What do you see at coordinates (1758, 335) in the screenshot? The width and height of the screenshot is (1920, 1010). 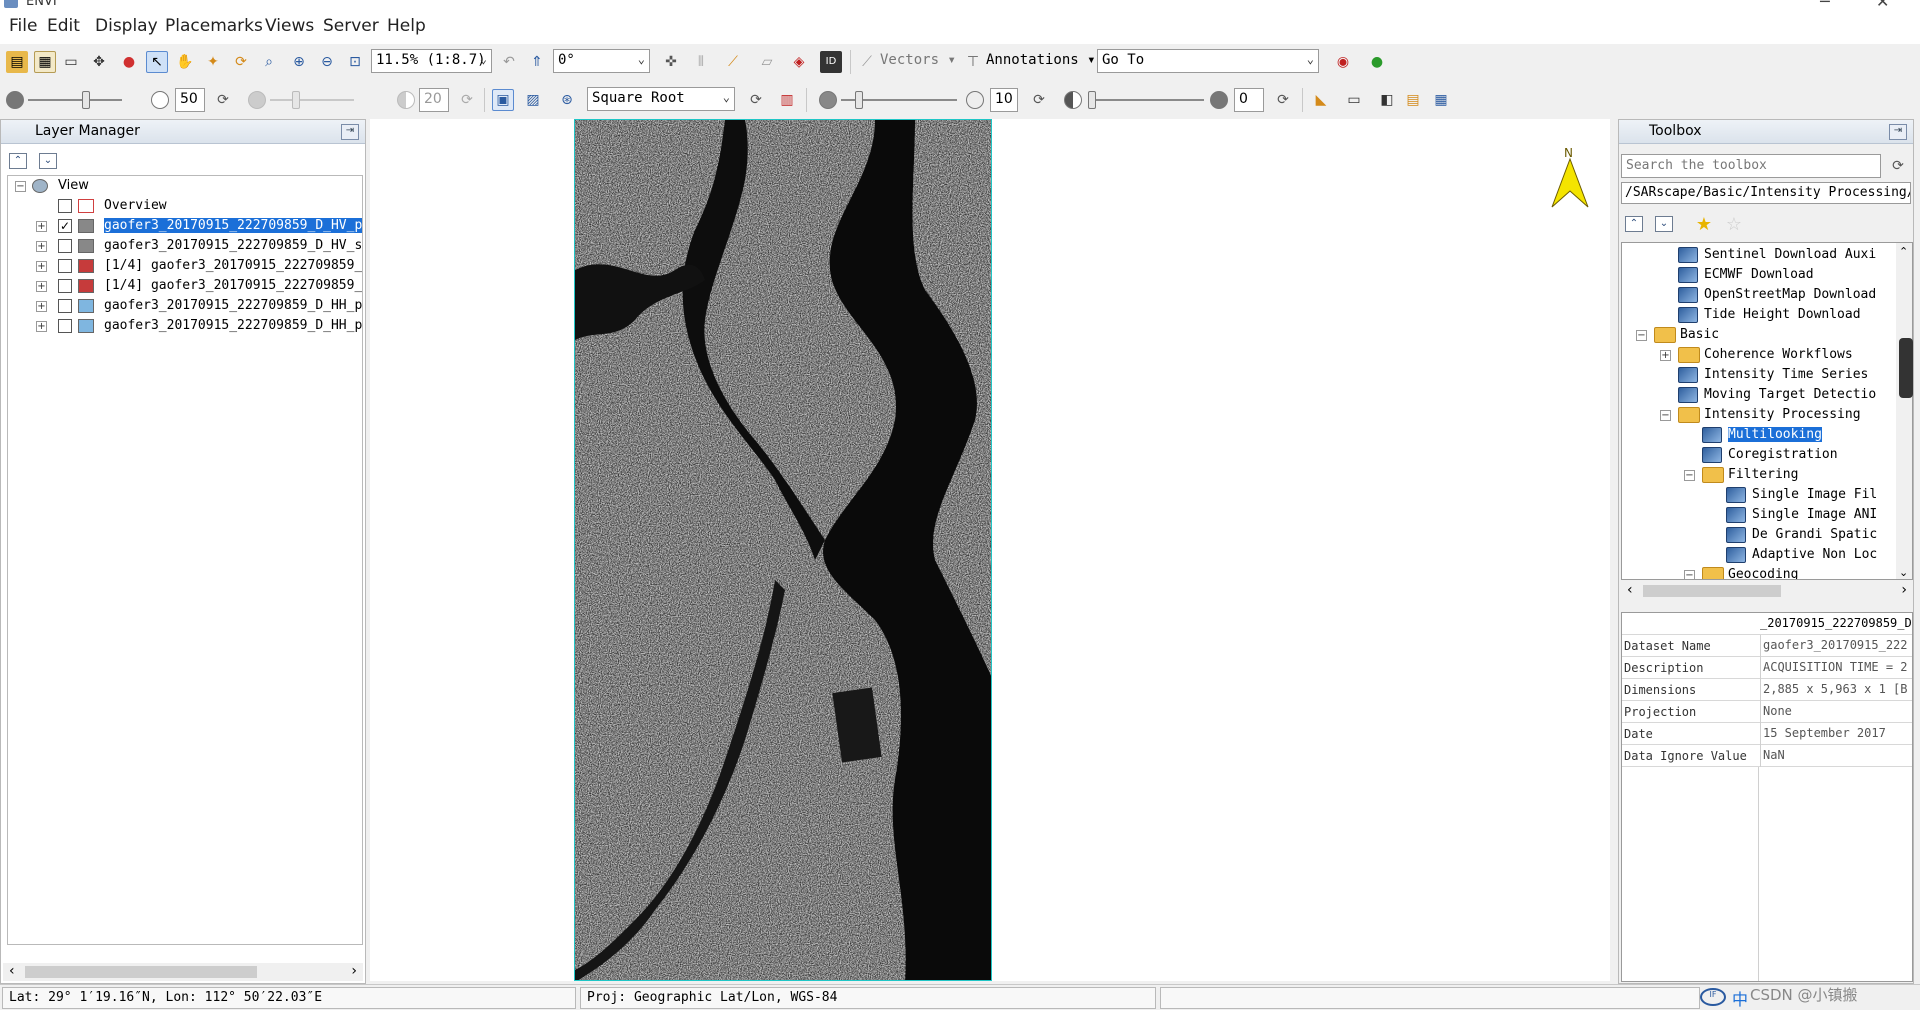 I see `toolbox-folder: − Basic` at bounding box center [1758, 335].